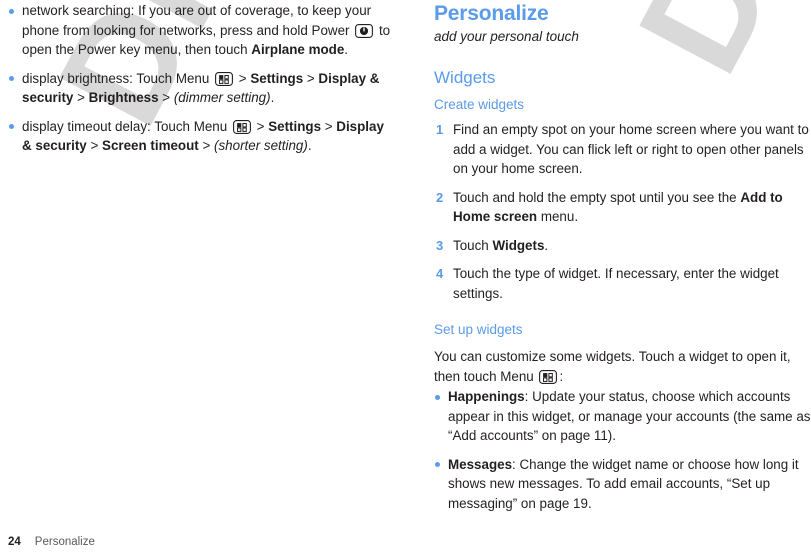 The image size is (811, 556). Describe the element at coordinates (480, 464) in the screenshot. I see `messages-bold-term: Messages` at that location.